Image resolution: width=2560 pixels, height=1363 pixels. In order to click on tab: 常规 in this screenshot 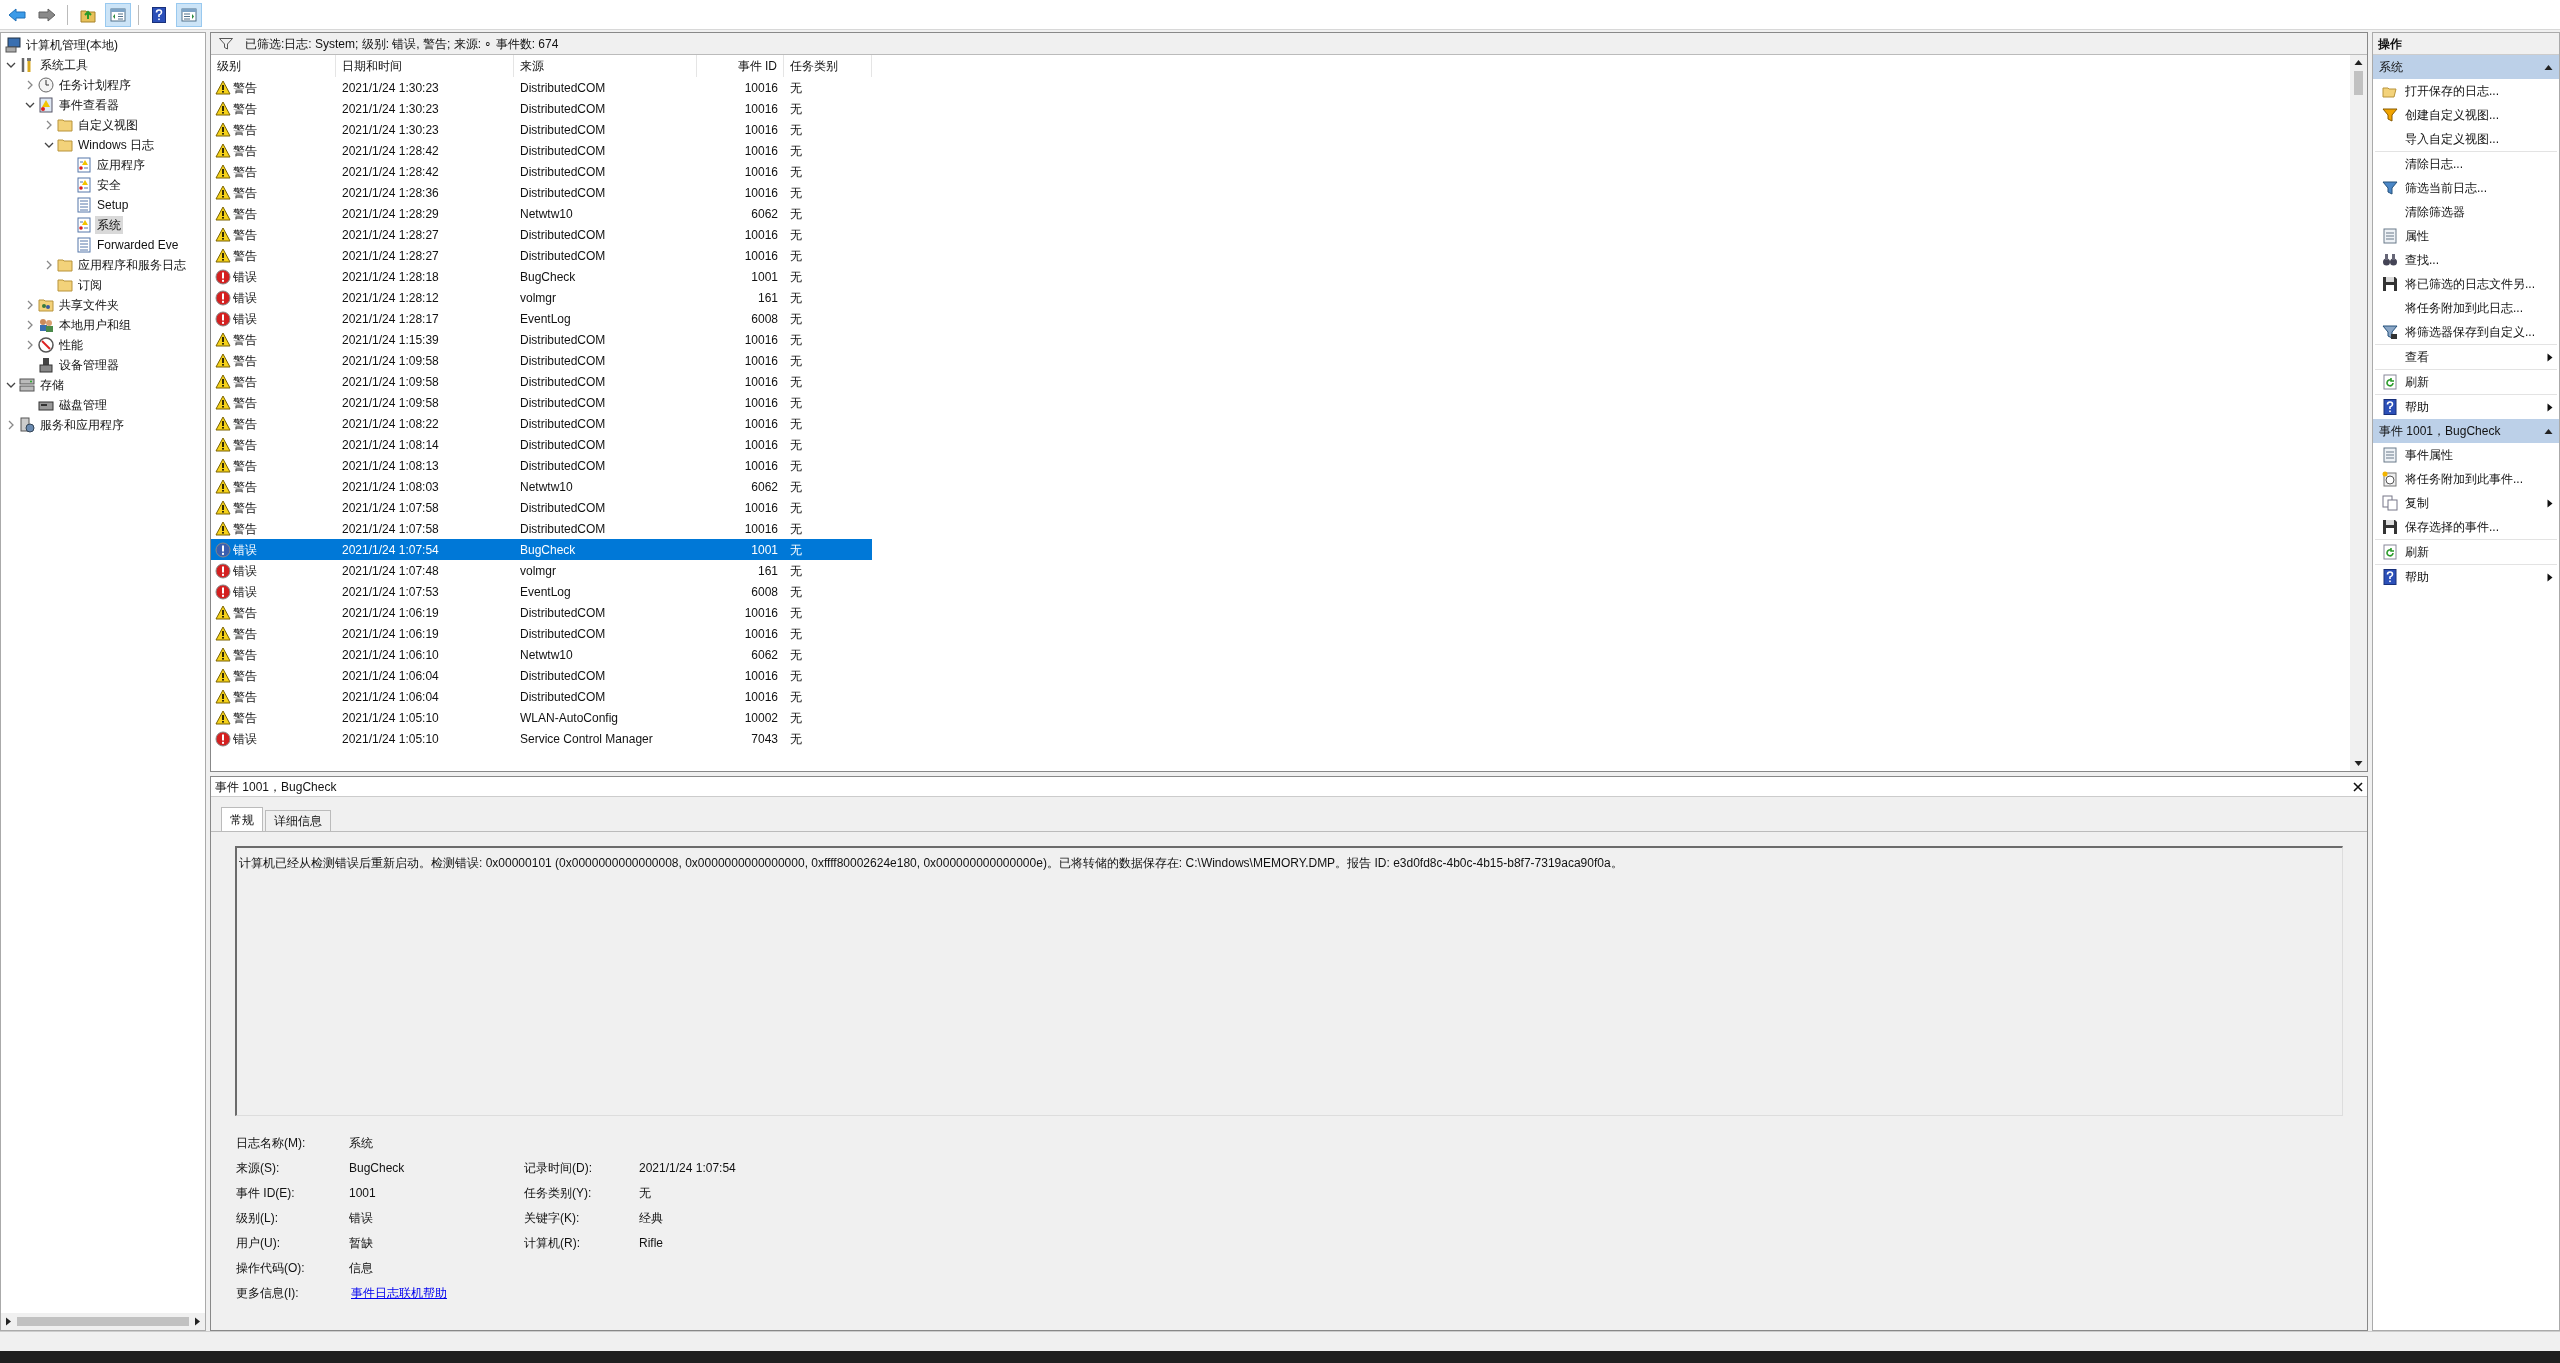, I will do `click(242, 819)`.